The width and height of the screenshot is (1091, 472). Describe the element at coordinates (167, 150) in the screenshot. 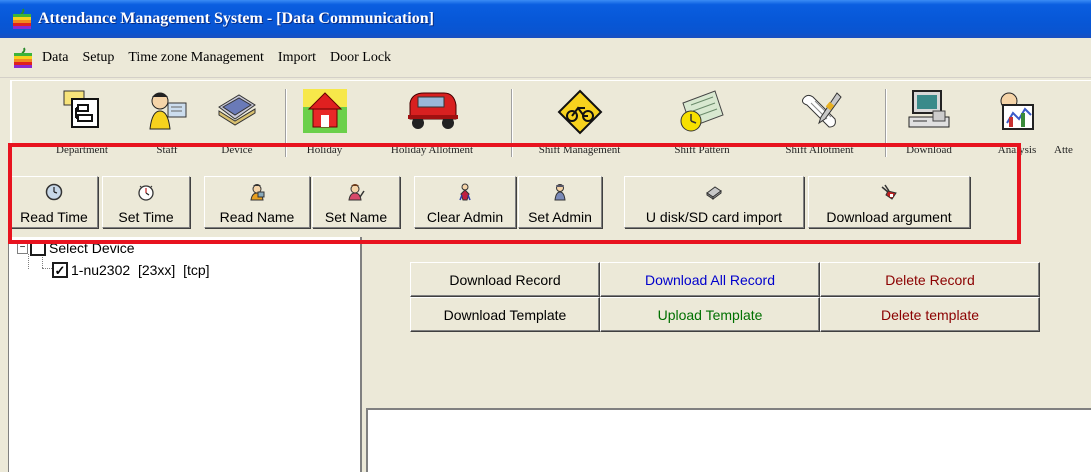

I see `toolbar-staff-label: Staff` at that location.